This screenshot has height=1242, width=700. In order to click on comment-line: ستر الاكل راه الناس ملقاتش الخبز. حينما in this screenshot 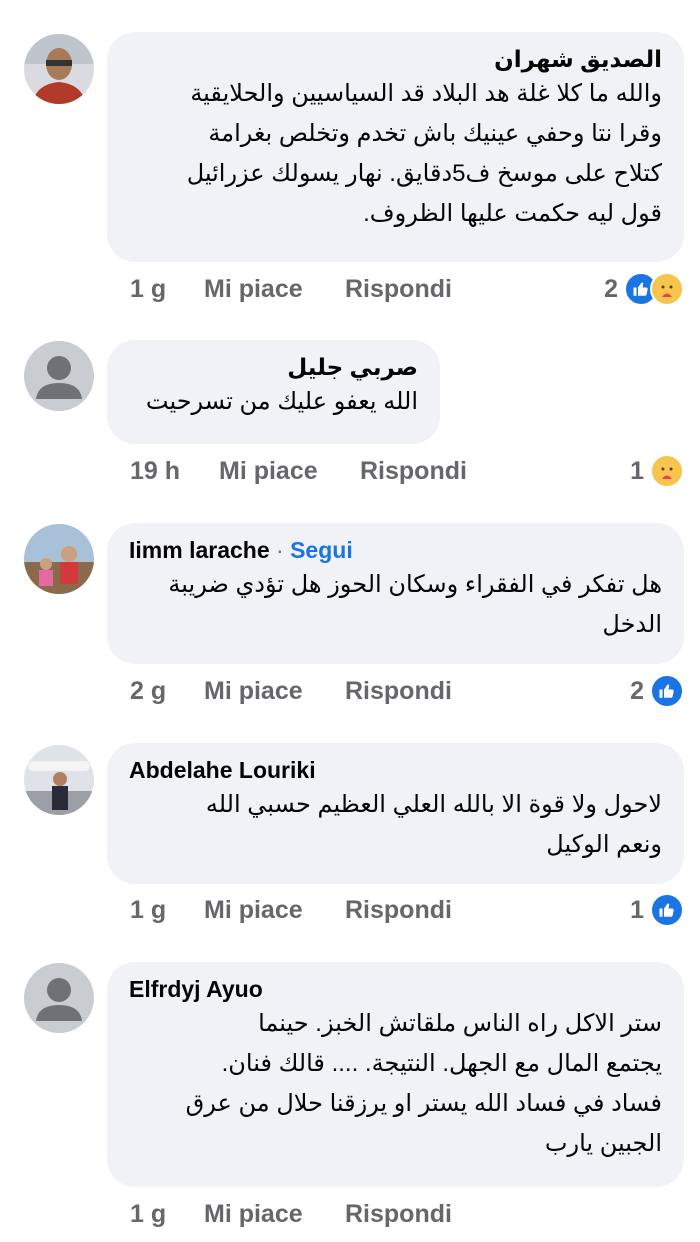, I will do `click(460, 1023)`.